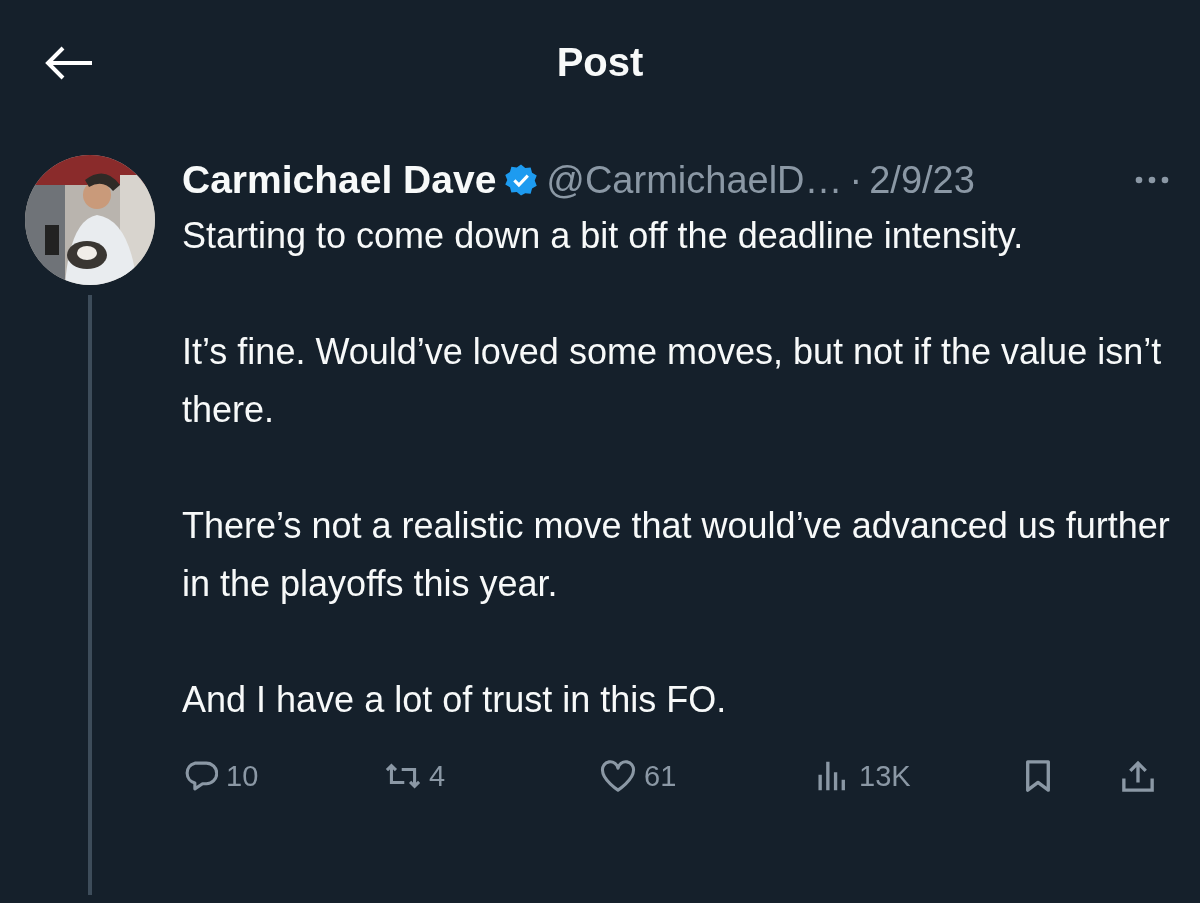  What do you see at coordinates (339, 180) in the screenshot?
I see `author-name: Carmichael Dave` at bounding box center [339, 180].